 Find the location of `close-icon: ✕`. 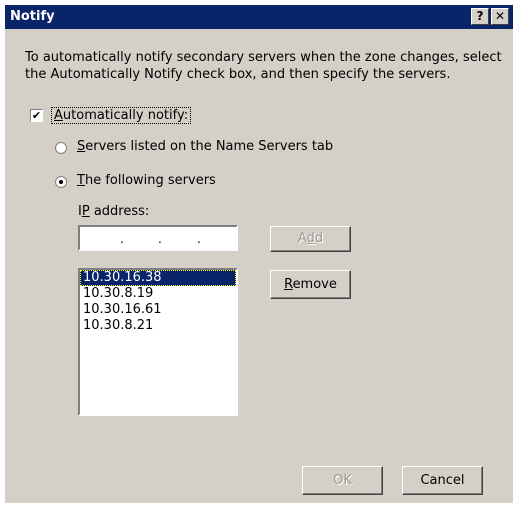

close-icon: ✕ is located at coordinates (500, 16).